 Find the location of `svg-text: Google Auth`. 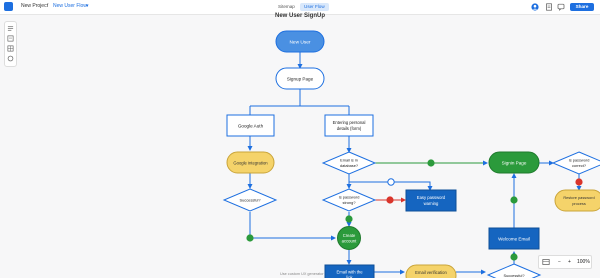

svg-text: Google Auth is located at coordinates (251, 126).